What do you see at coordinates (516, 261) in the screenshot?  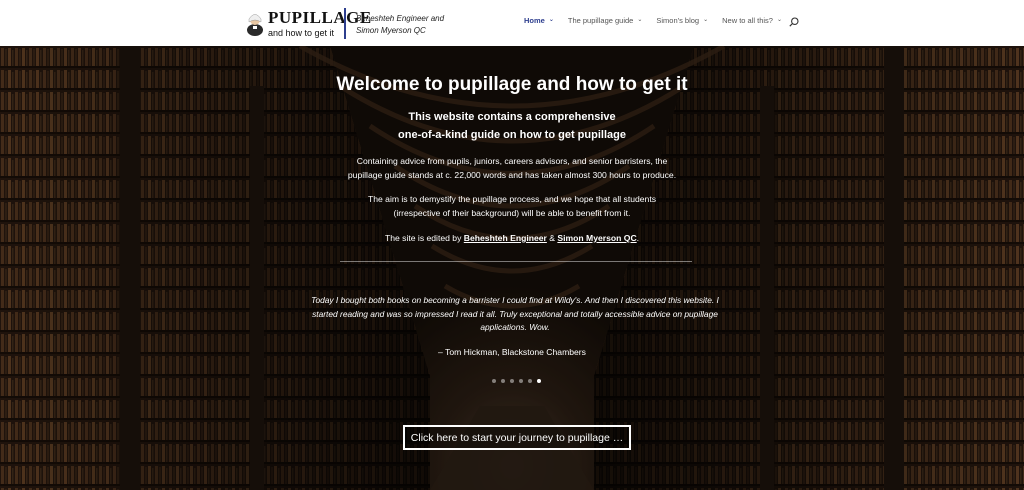 I see `divider` at bounding box center [516, 261].